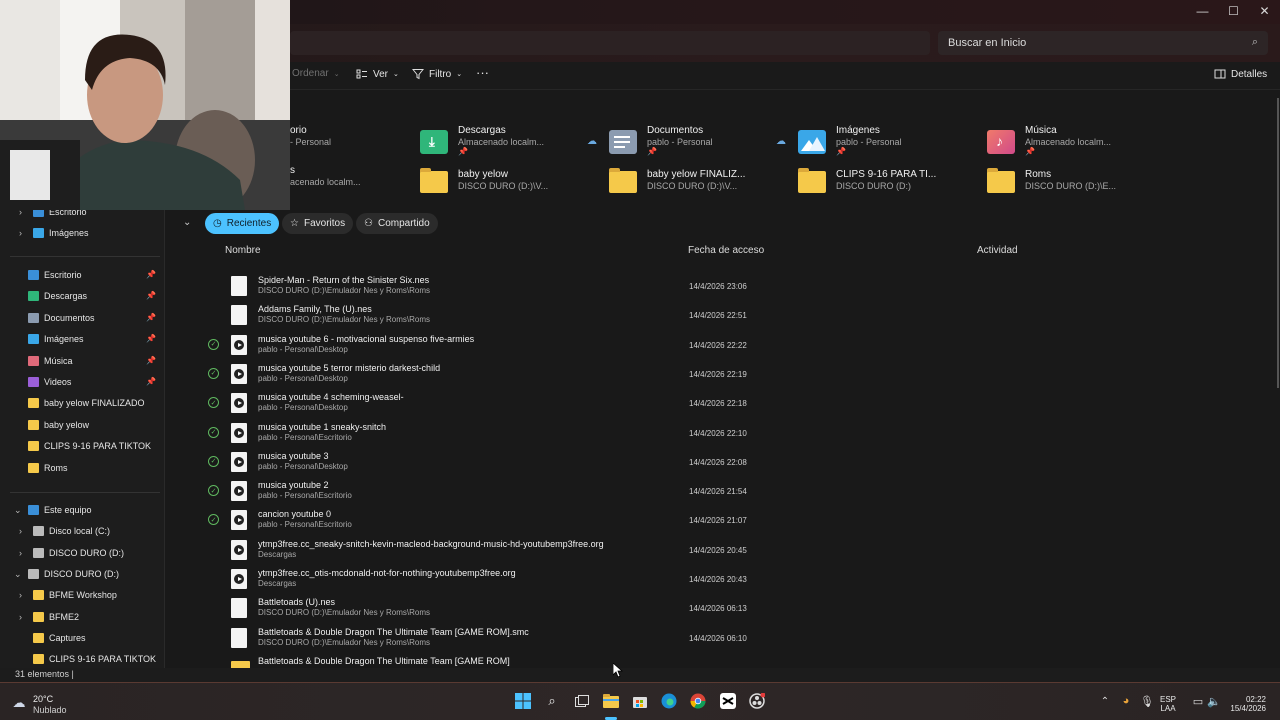  Describe the element at coordinates (728, 701) in the screenshot. I see `capcut-icon` at that location.